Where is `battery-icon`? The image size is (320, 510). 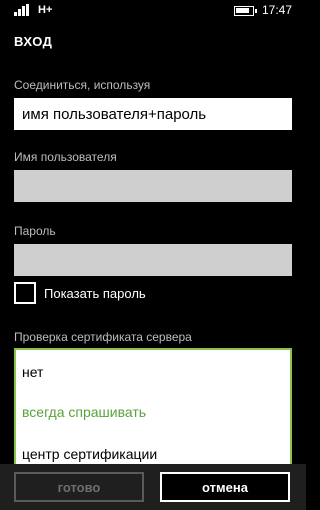
battery-icon is located at coordinates (245, 11).